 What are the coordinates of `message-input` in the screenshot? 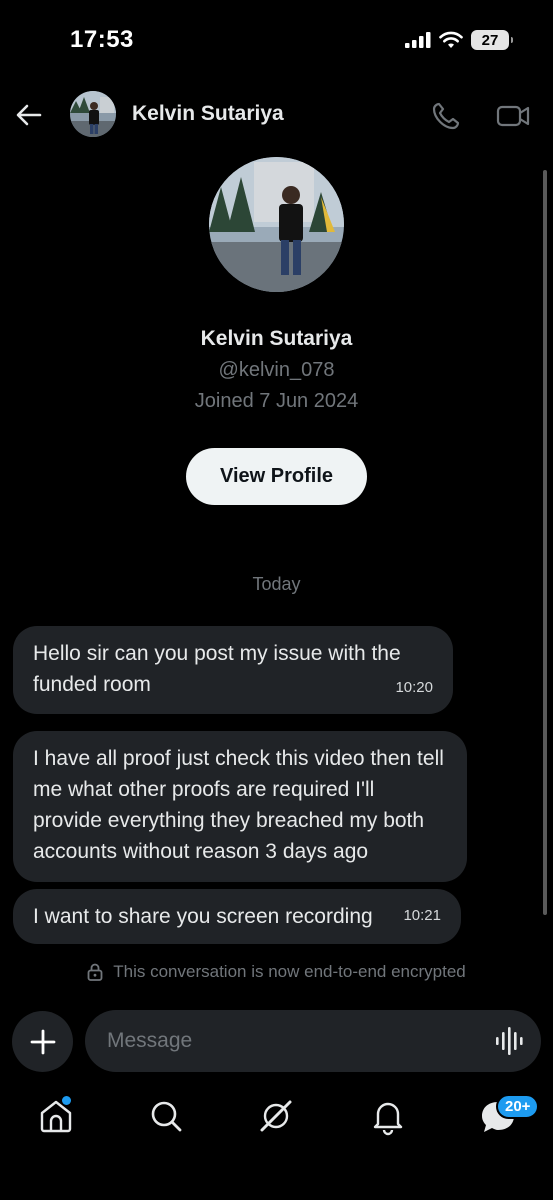 It's located at (313, 1041).